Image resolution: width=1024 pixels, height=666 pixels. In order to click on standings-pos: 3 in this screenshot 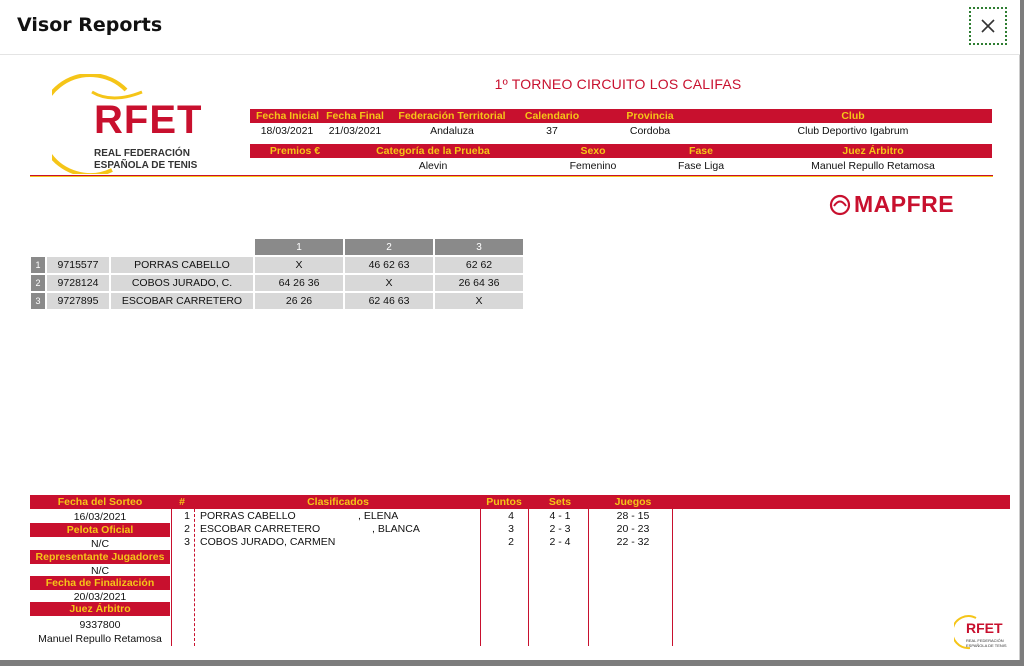, I will do `click(187, 542)`.